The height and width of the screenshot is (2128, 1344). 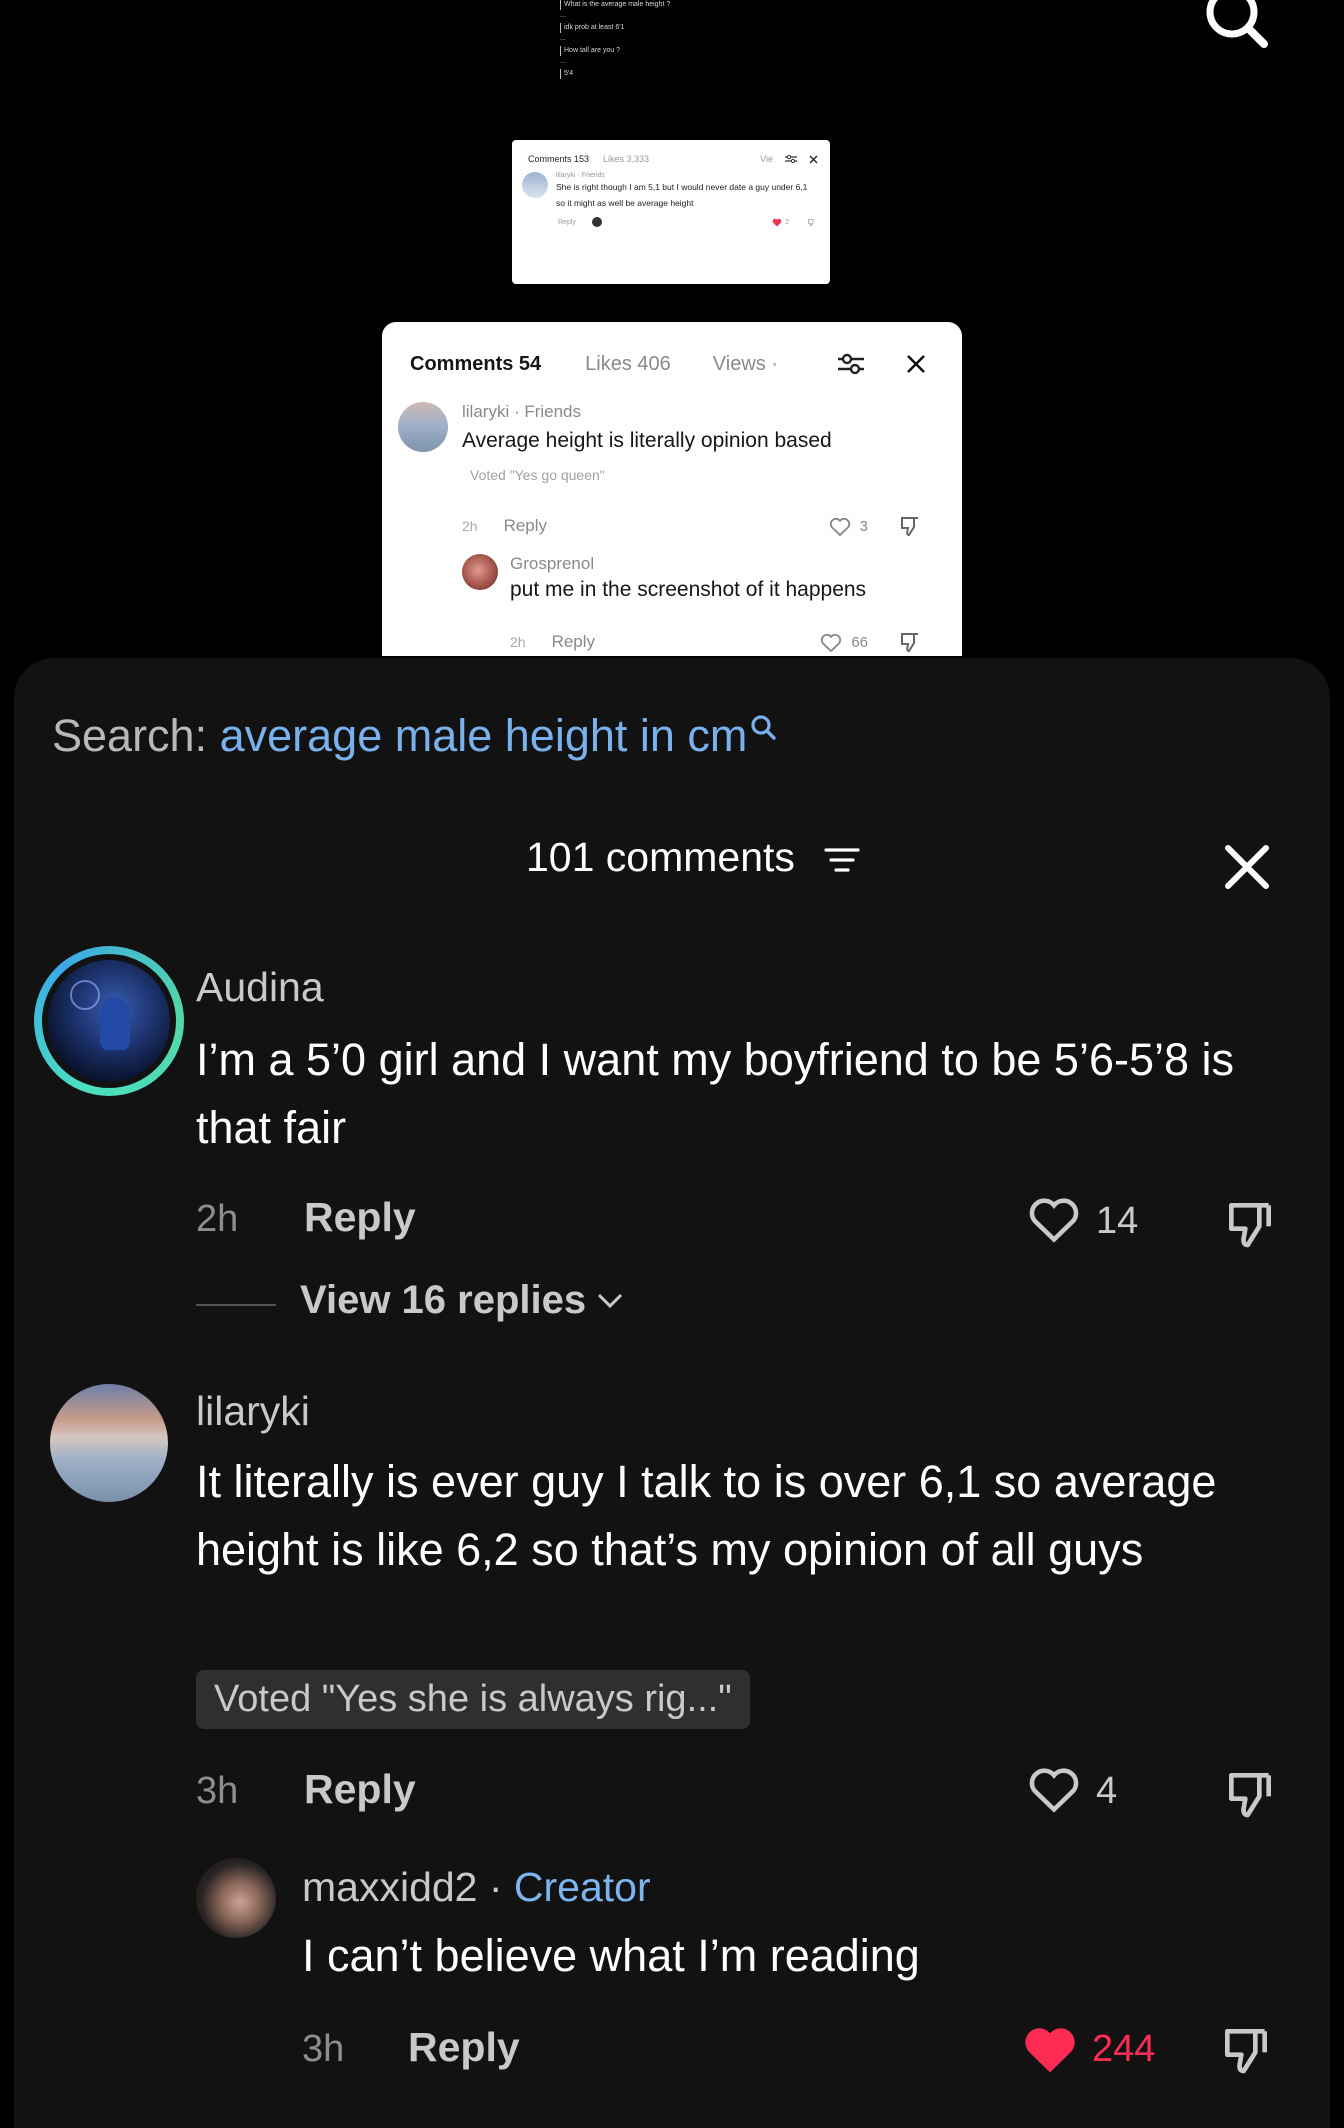 I want to click on view-replies-label: View 16 replies, so click(x=443, y=1300).